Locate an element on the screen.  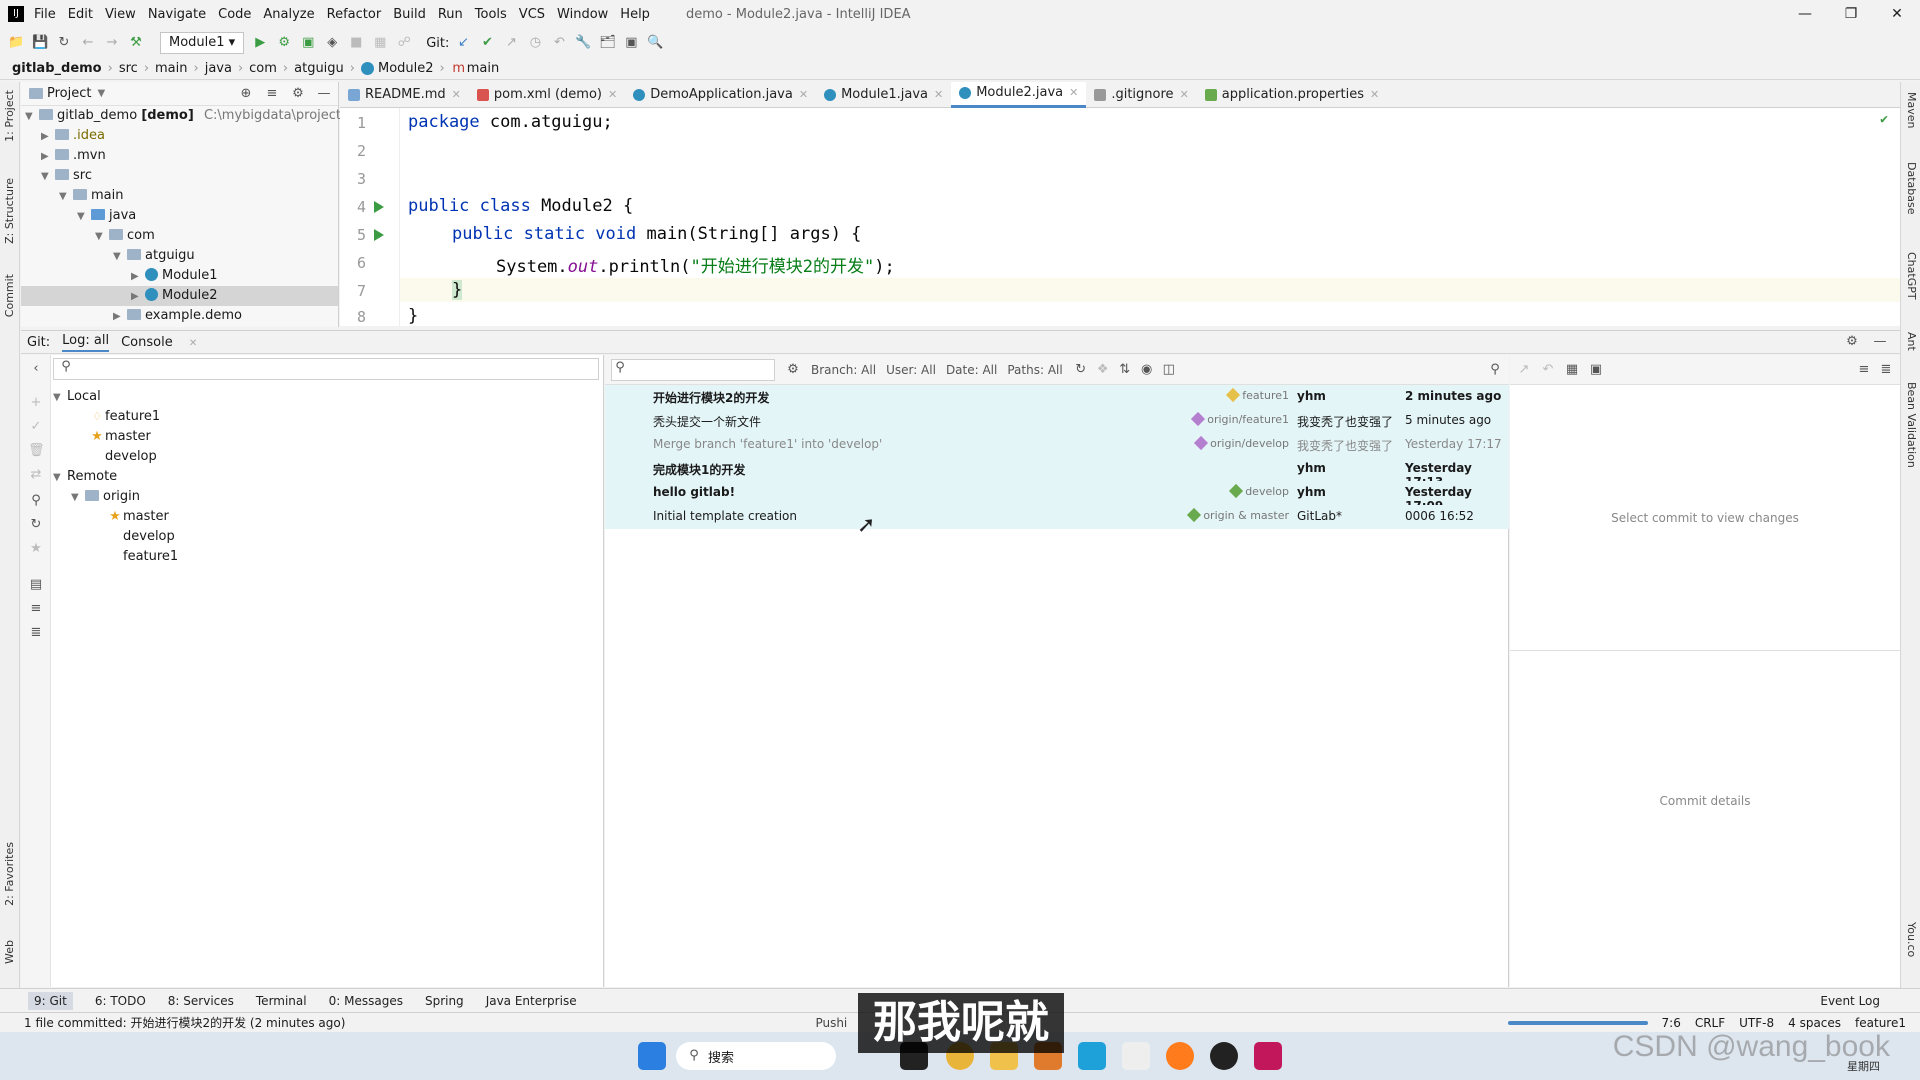
windows-start-icon is located at coordinates (652, 1056).